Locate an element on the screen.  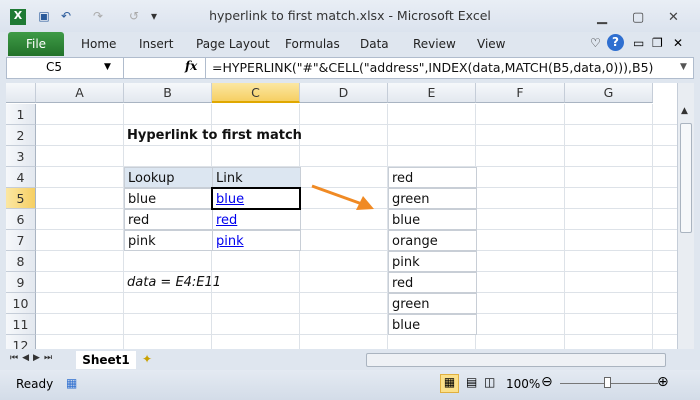
select-all-corner is located at coordinates (21, 93).